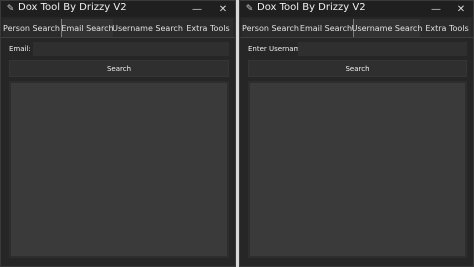 Image resolution: width=474 pixels, height=267 pixels. Describe the element at coordinates (20, 49) in the screenshot. I see `email-label: Email:` at that location.